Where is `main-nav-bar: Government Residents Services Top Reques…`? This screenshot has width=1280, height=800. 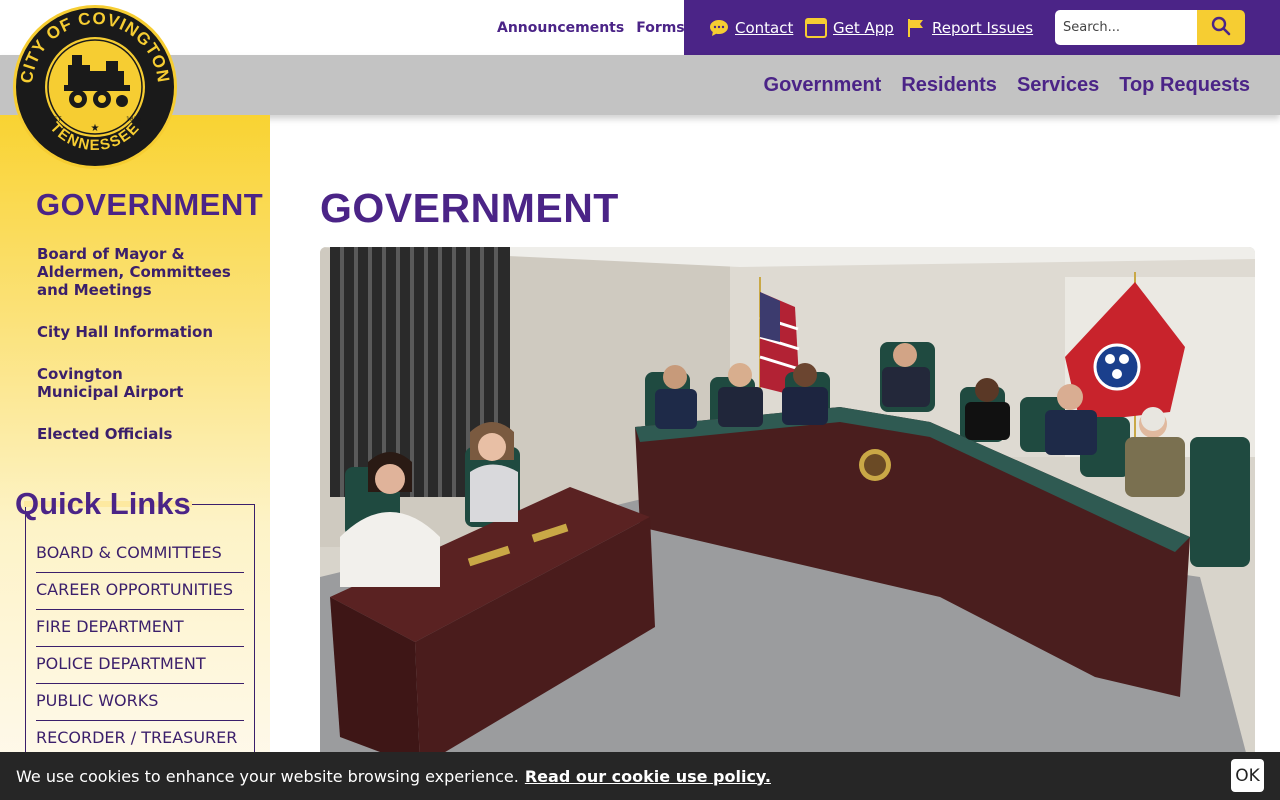
main-nav-bar: Government Residents Services Top Reques… is located at coordinates (640, 85).